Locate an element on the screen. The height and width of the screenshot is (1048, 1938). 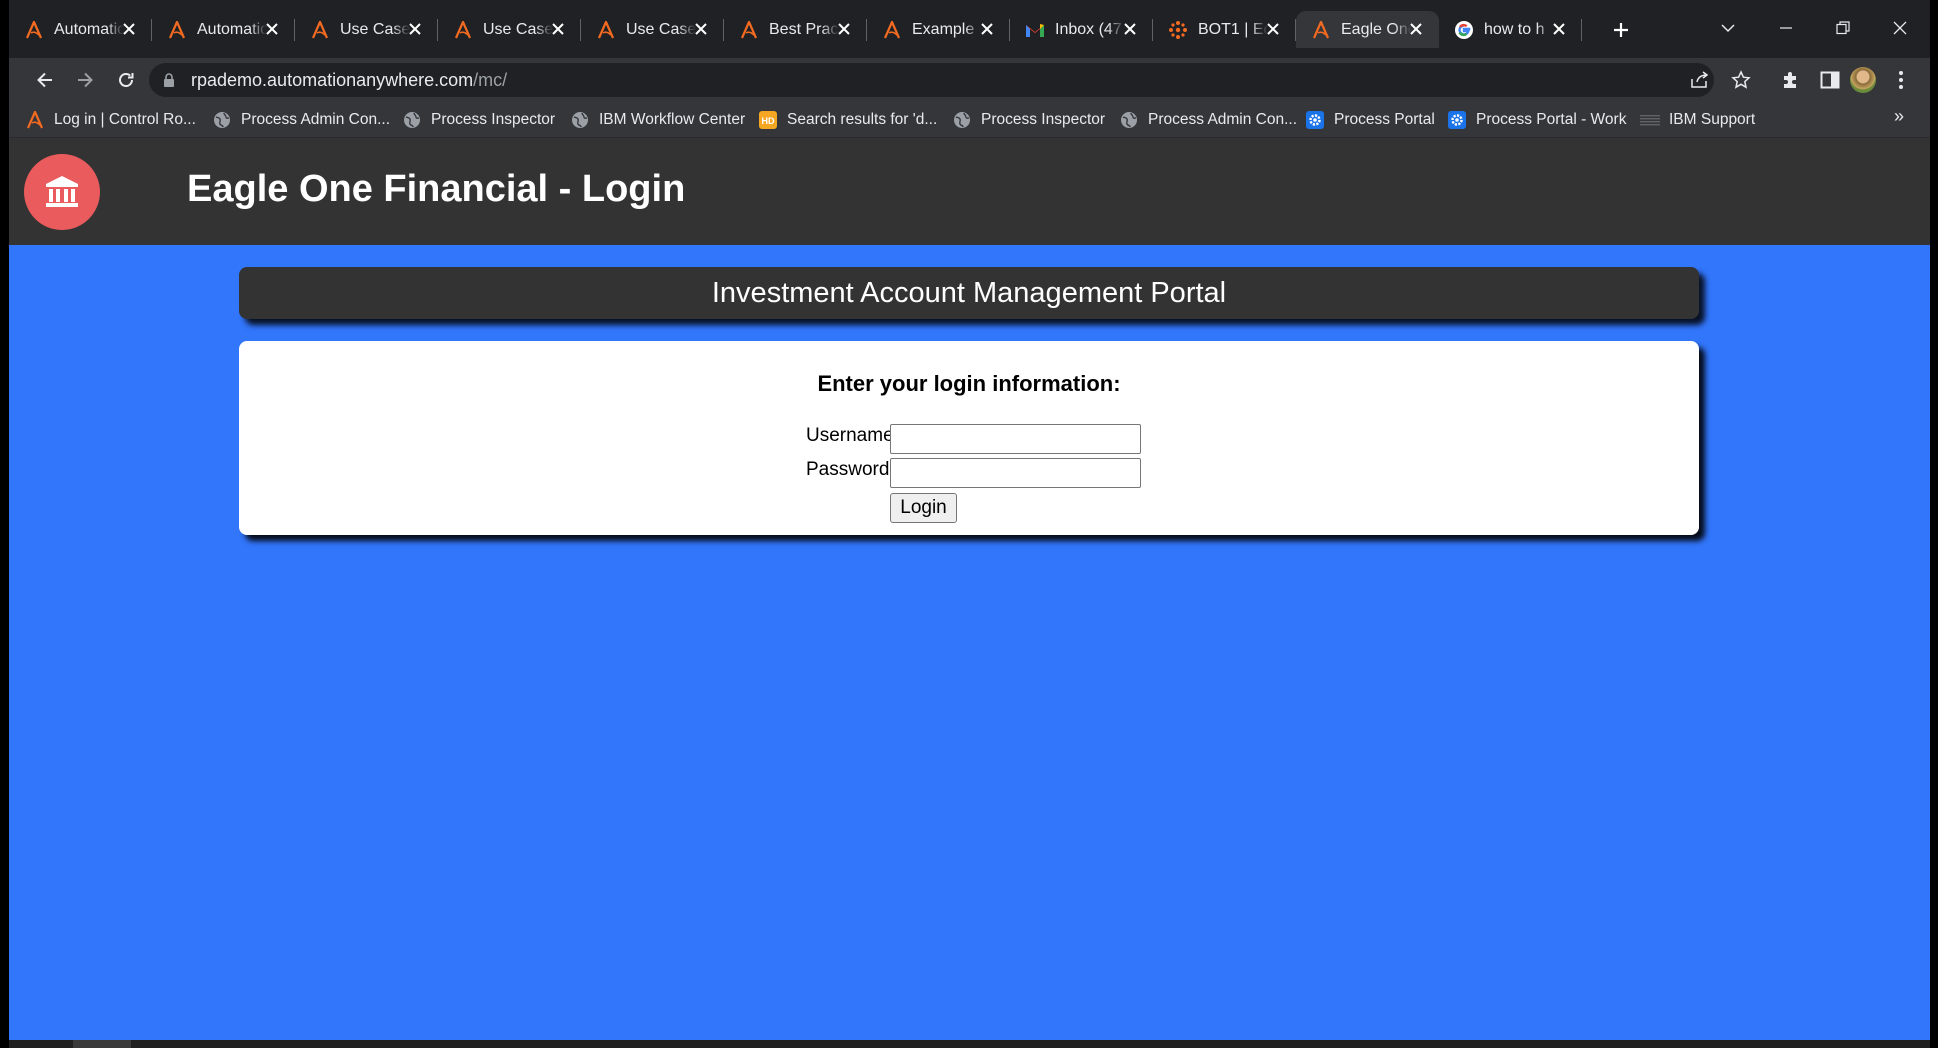
tab-title: Example is located at coordinates (943, 29).